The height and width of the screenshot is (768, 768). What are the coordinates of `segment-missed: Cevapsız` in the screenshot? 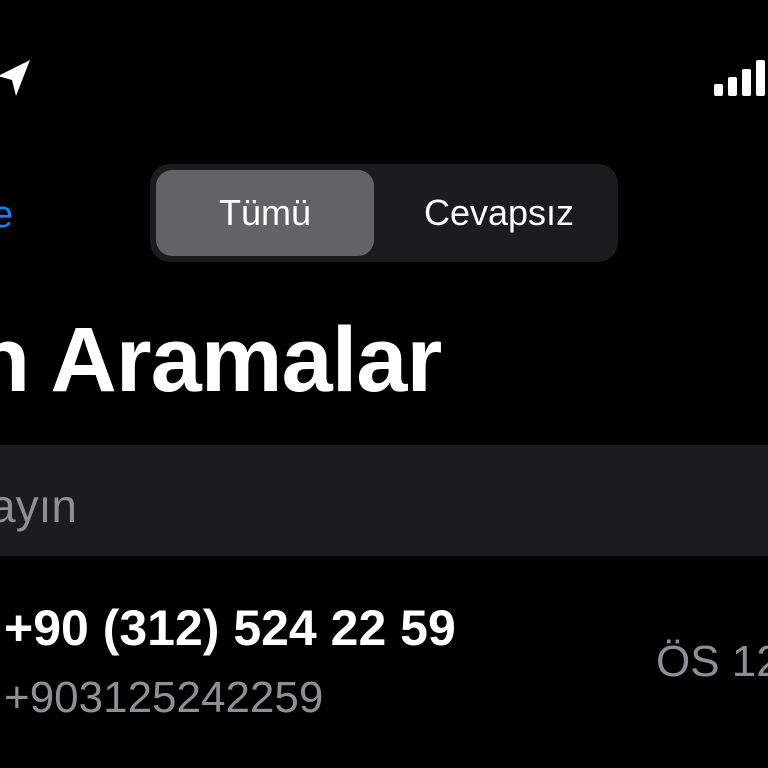 It's located at (499, 213).